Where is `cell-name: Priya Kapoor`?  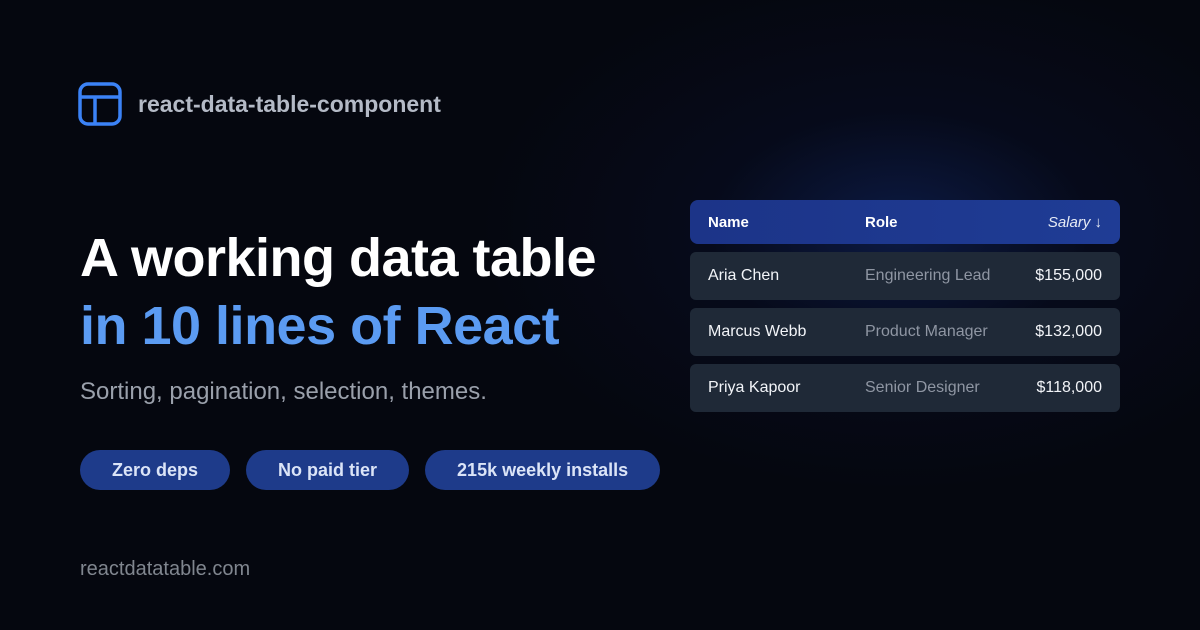
cell-name: Priya Kapoor is located at coordinates (754, 387).